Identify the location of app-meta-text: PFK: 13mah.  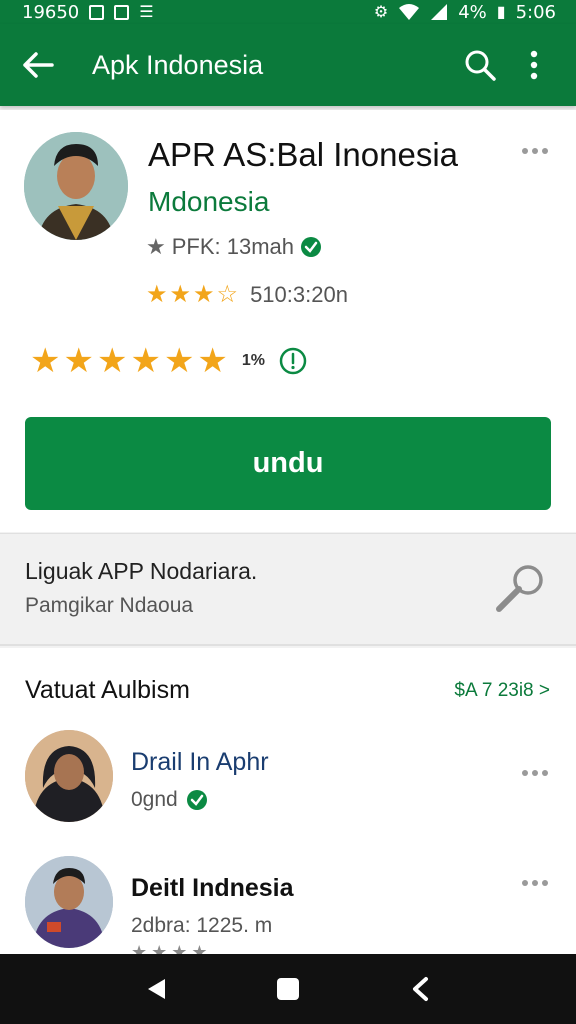
(233, 246).